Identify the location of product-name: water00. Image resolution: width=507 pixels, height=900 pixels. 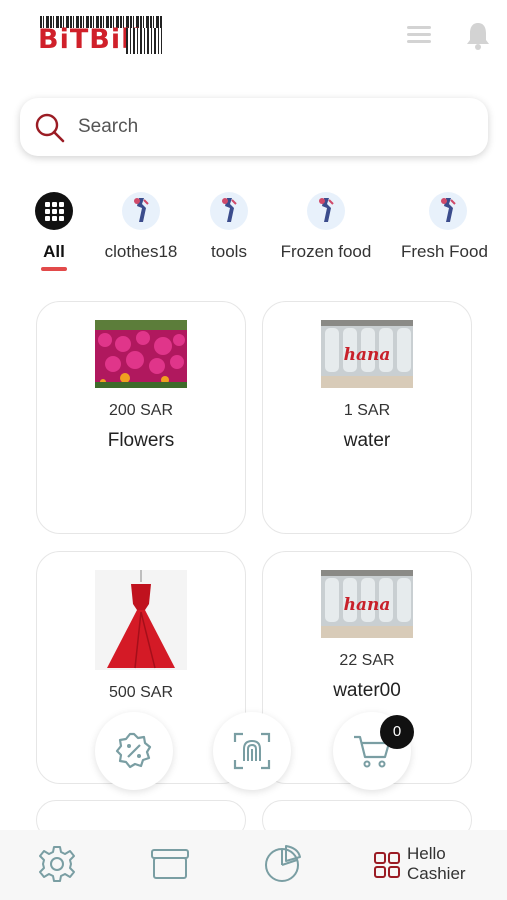
(367, 690).